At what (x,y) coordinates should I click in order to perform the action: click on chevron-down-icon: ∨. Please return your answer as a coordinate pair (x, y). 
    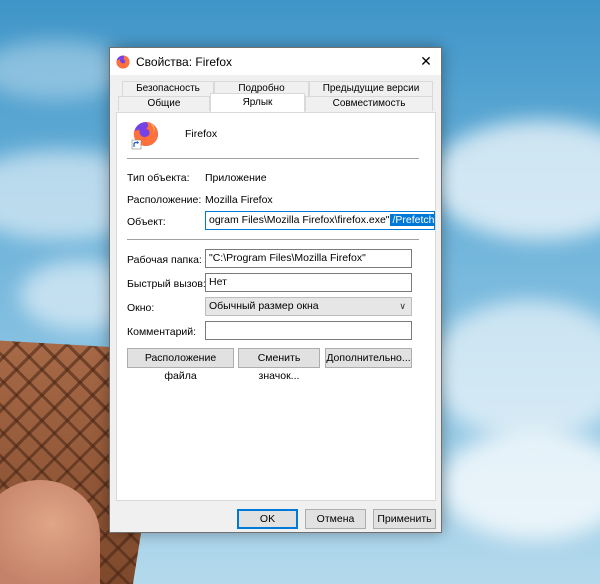
    Looking at the image, I should click on (402, 306).